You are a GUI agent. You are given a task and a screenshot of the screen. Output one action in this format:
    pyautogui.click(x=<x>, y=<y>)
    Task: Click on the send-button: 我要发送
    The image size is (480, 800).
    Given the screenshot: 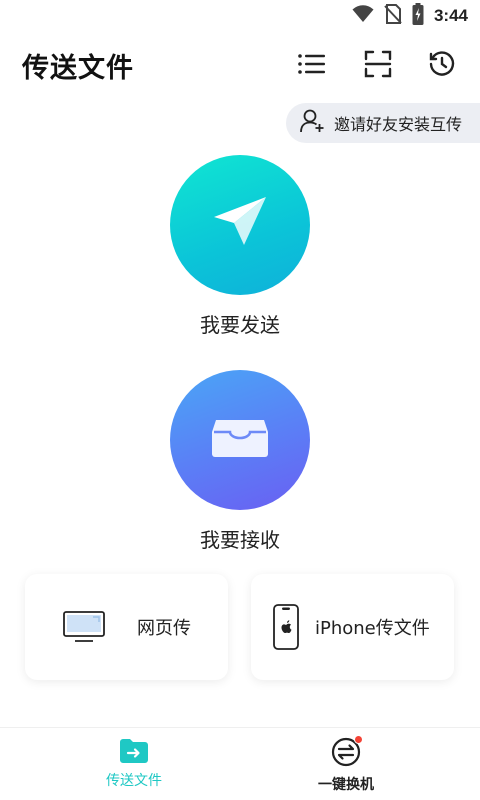 What is the action you would take?
    pyautogui.click(x=240, y=246)
    